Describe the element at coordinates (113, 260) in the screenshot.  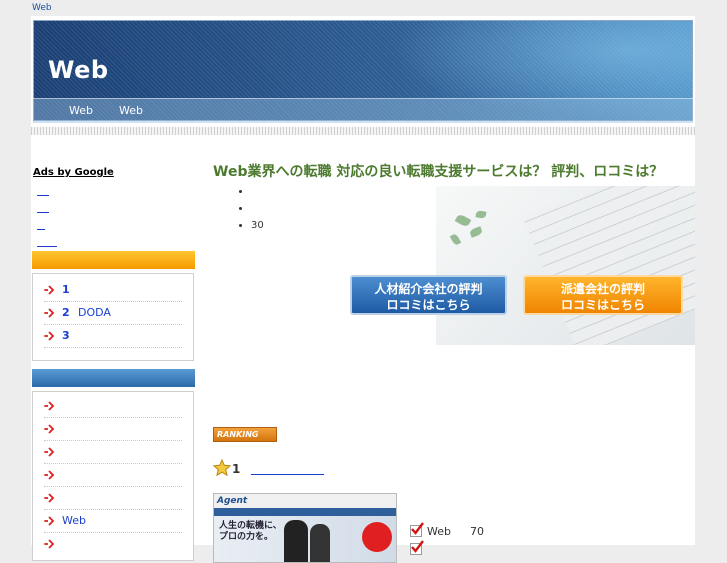
I see `ranking-box-header` at that location.